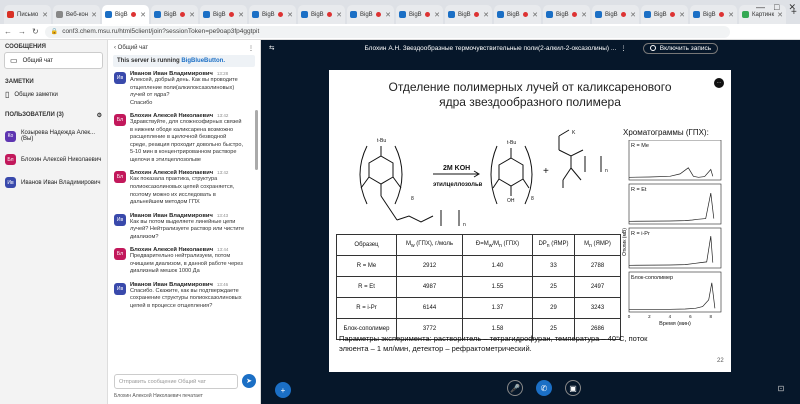 This screenshot has width=800, height=404. Describe the element at coordinates (53, 159) in the screenshot. I see `user-list-item: Бл Блохин Алексей Николаевич` at that location.